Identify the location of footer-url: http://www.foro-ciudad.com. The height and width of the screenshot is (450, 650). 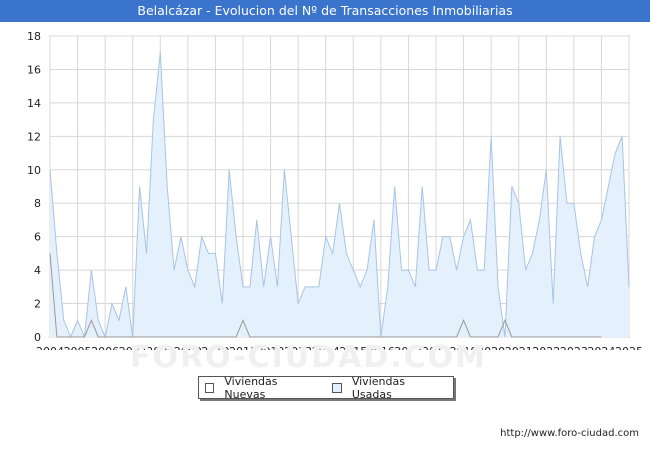
(569, 433).